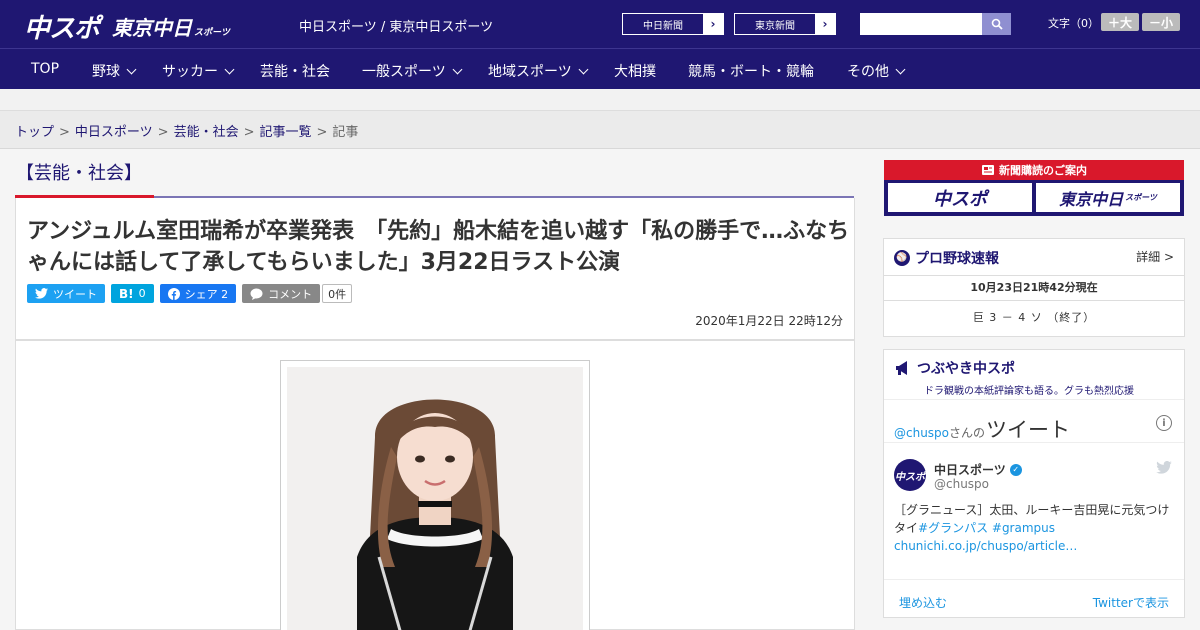  I want to click on comment-button: コメント, so click(281, 293).